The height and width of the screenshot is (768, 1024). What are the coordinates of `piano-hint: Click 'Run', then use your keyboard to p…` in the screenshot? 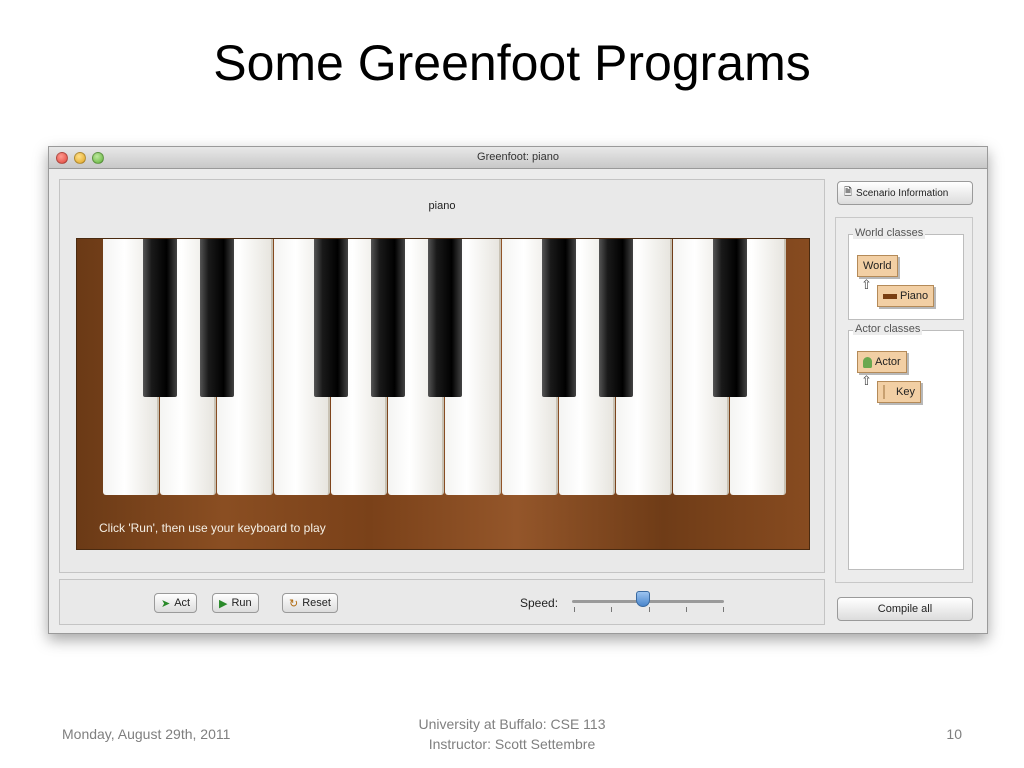 It's located at (212, 528).